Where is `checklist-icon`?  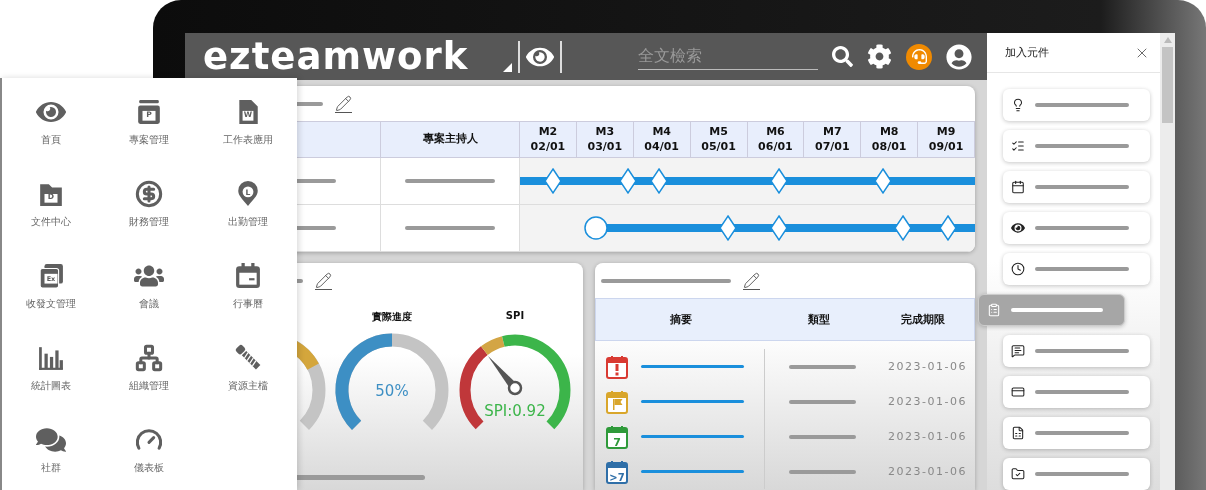
checklist-icon is located at coordinates (1018, 146).